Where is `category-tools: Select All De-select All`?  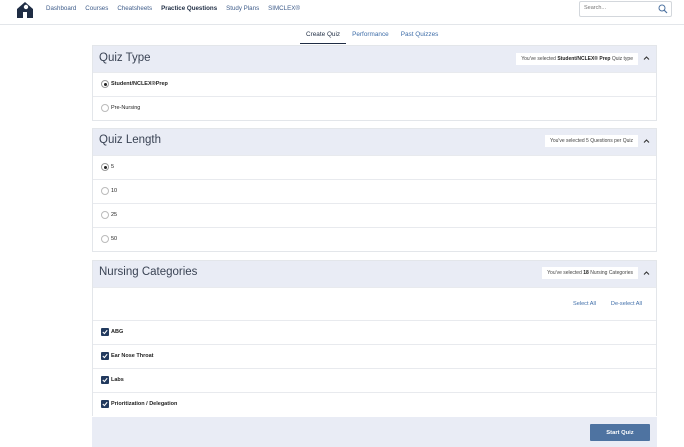 category-tools: Select All De-select All is located at coordinates (374, 303).